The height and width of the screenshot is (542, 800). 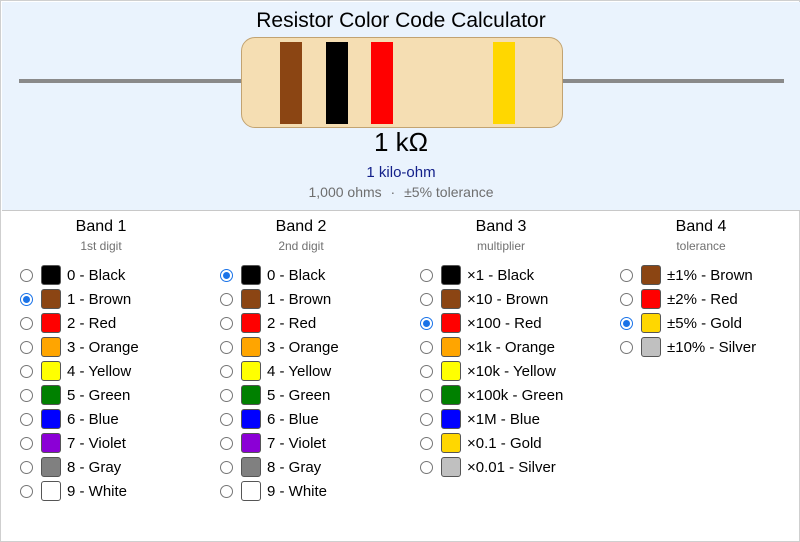 I want to click on band-1-option: 5 - Green, so click(x=101, y=395).